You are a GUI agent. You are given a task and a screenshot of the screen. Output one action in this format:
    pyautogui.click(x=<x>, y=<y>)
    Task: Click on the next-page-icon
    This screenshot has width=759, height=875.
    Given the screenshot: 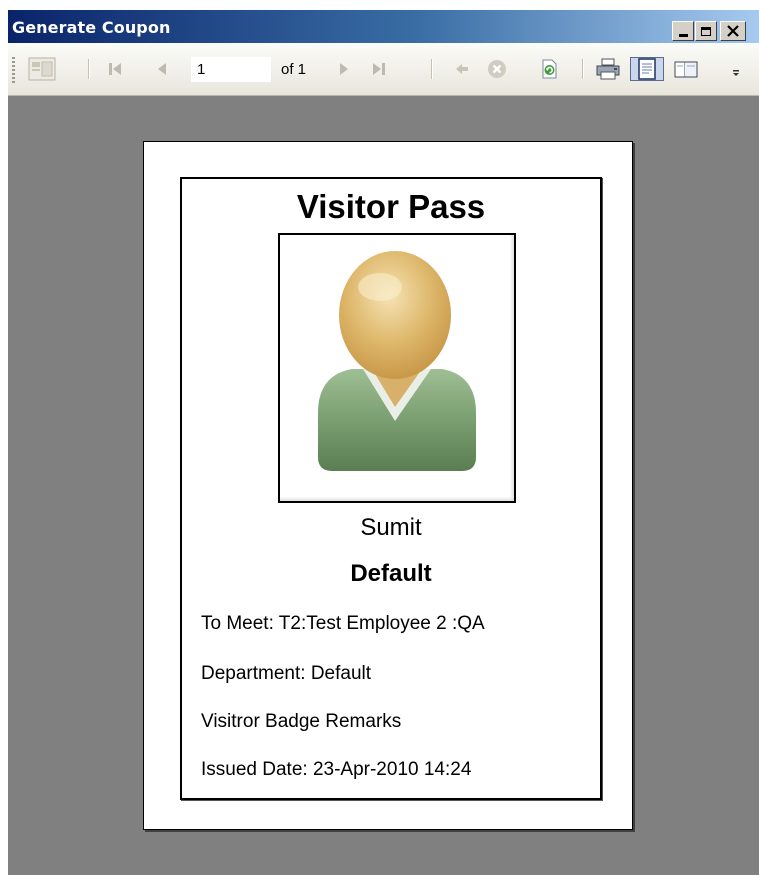 What is the action you would take?
    pyautogui.click(x=344, y=69)
    